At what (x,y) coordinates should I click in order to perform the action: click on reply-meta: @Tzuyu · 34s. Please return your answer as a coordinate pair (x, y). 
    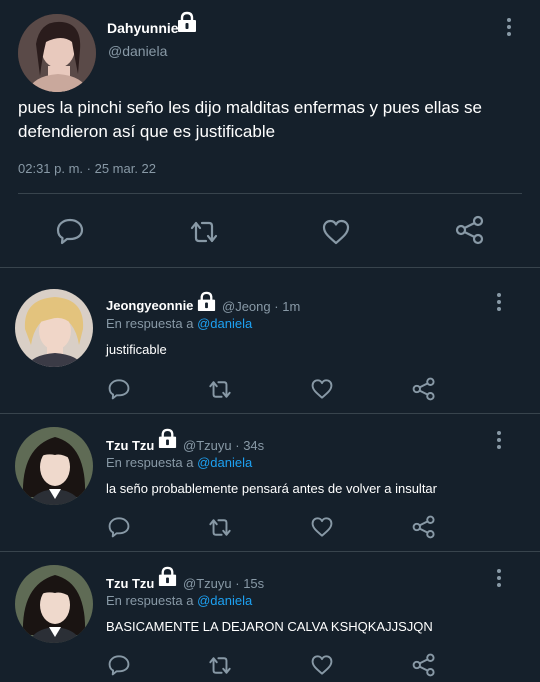
    Looking at the image, I should click on (223, 445).